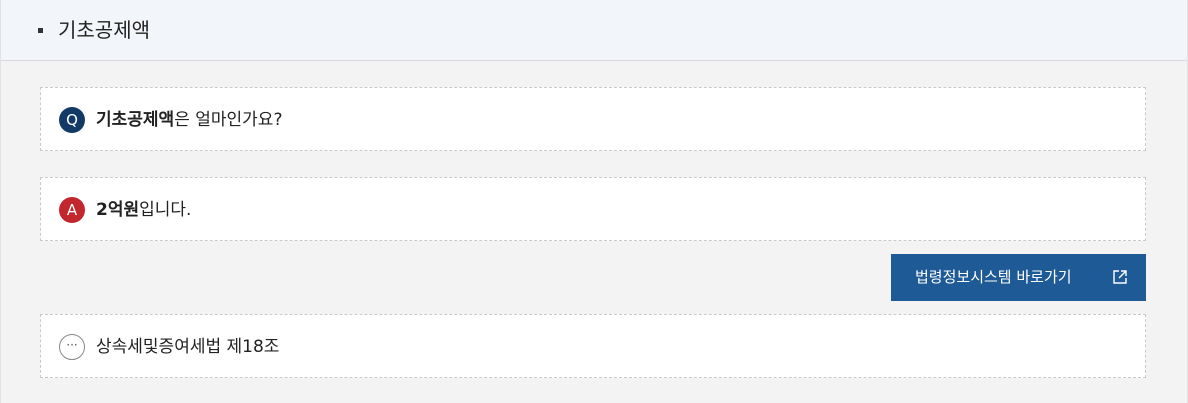 The height and width of the screenshot is (403, 1188). What do you see at coordinates (72, 347) in the screenshot?
I see `more-icon: ···` at bounding box center [72, 347].